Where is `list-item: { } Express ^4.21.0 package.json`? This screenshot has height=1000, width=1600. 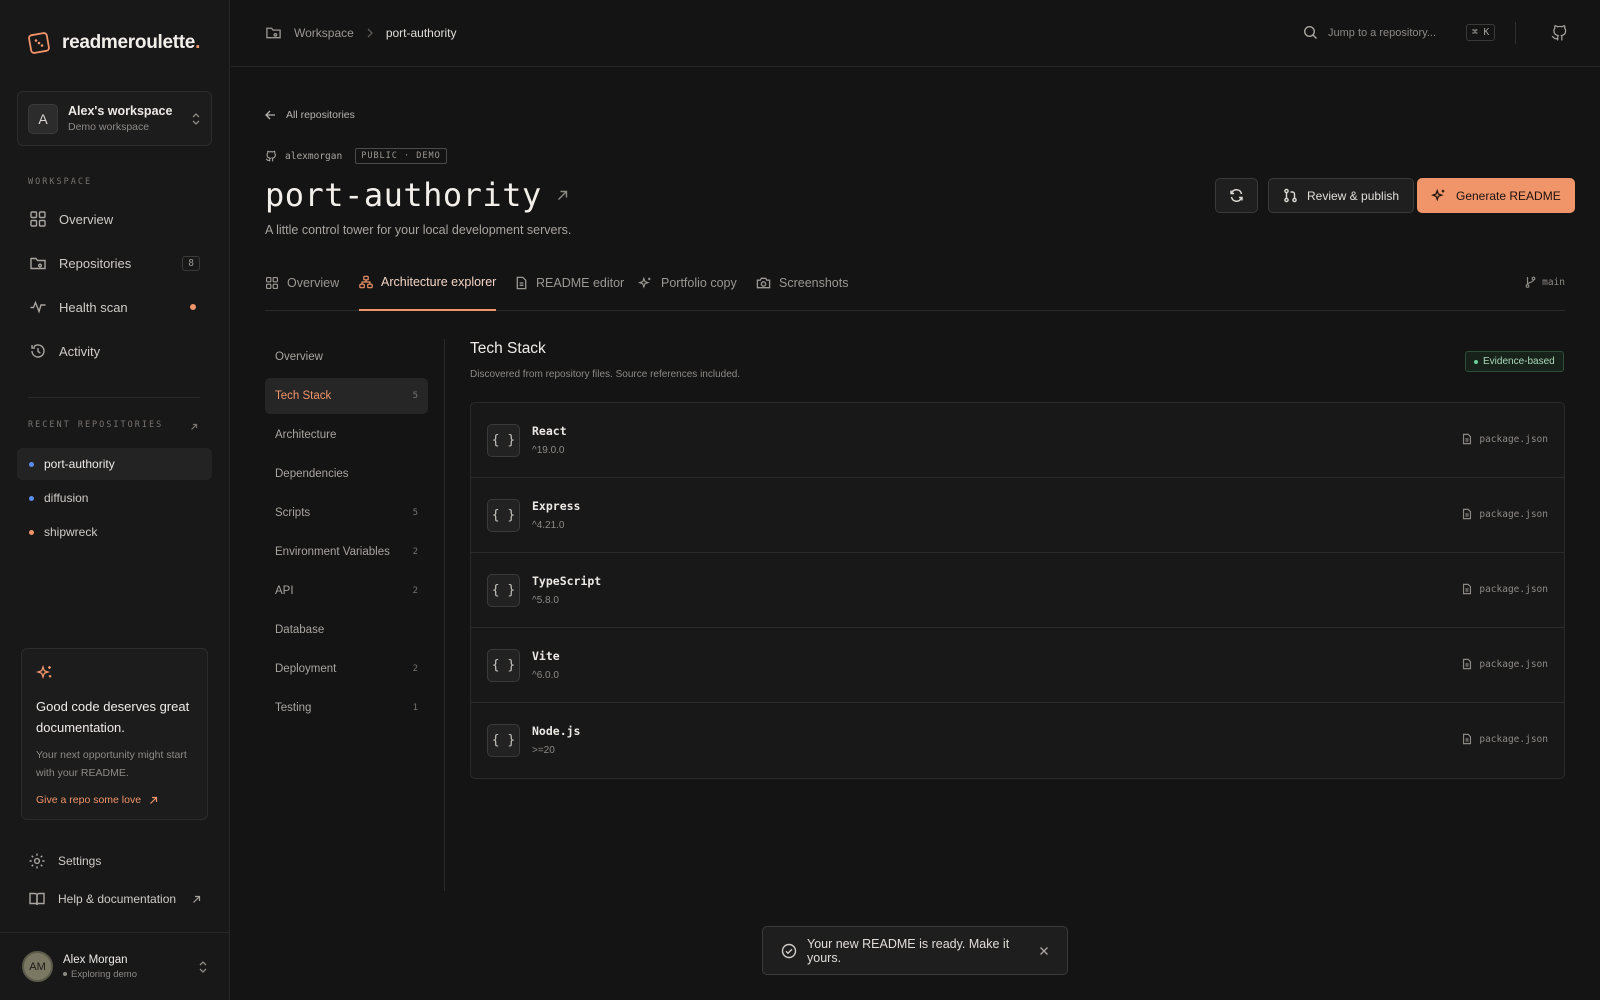
list-item: { } Express ^4.21.0 package.json is located at coordinates (1017, 515).